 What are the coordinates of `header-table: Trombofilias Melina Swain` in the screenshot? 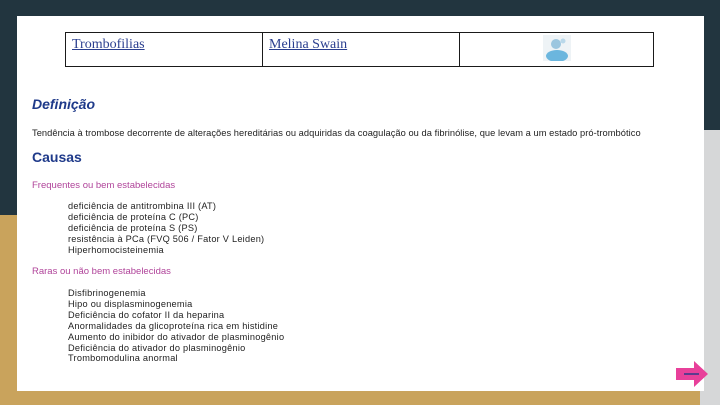 It's located at (359, 49).